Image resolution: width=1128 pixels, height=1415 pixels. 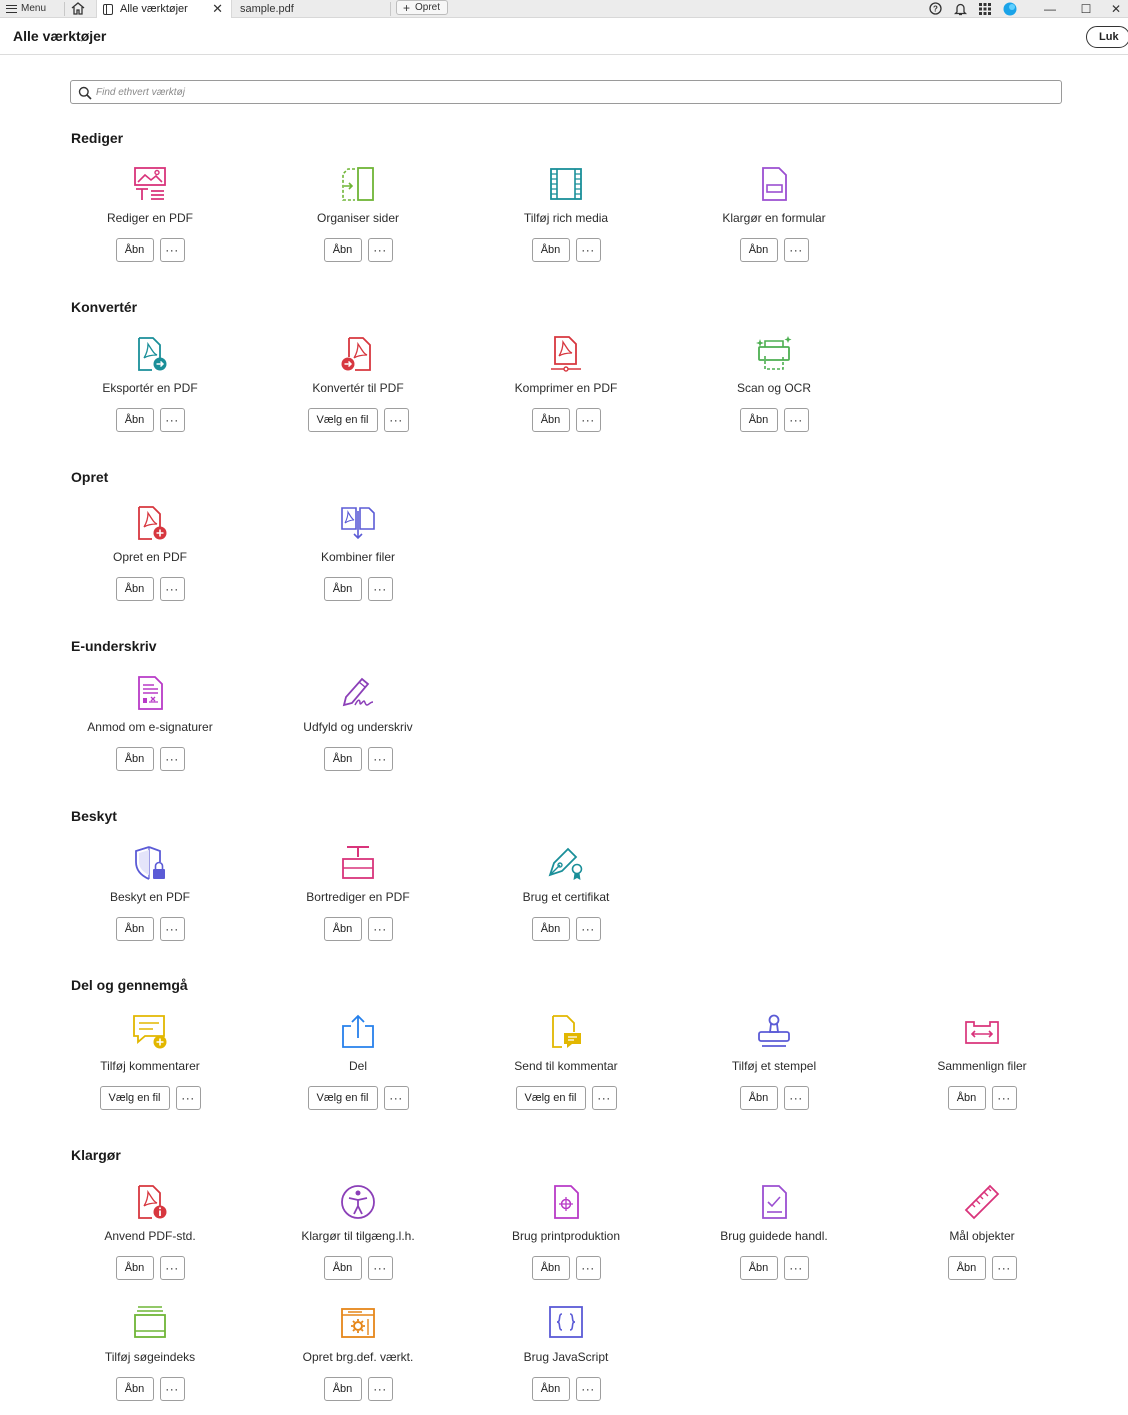 What do you see at coordinates (150, 1236) in the screenshot?
I see `tool-label: Anvend PDF-std.` at bounding box center [150, 1236].